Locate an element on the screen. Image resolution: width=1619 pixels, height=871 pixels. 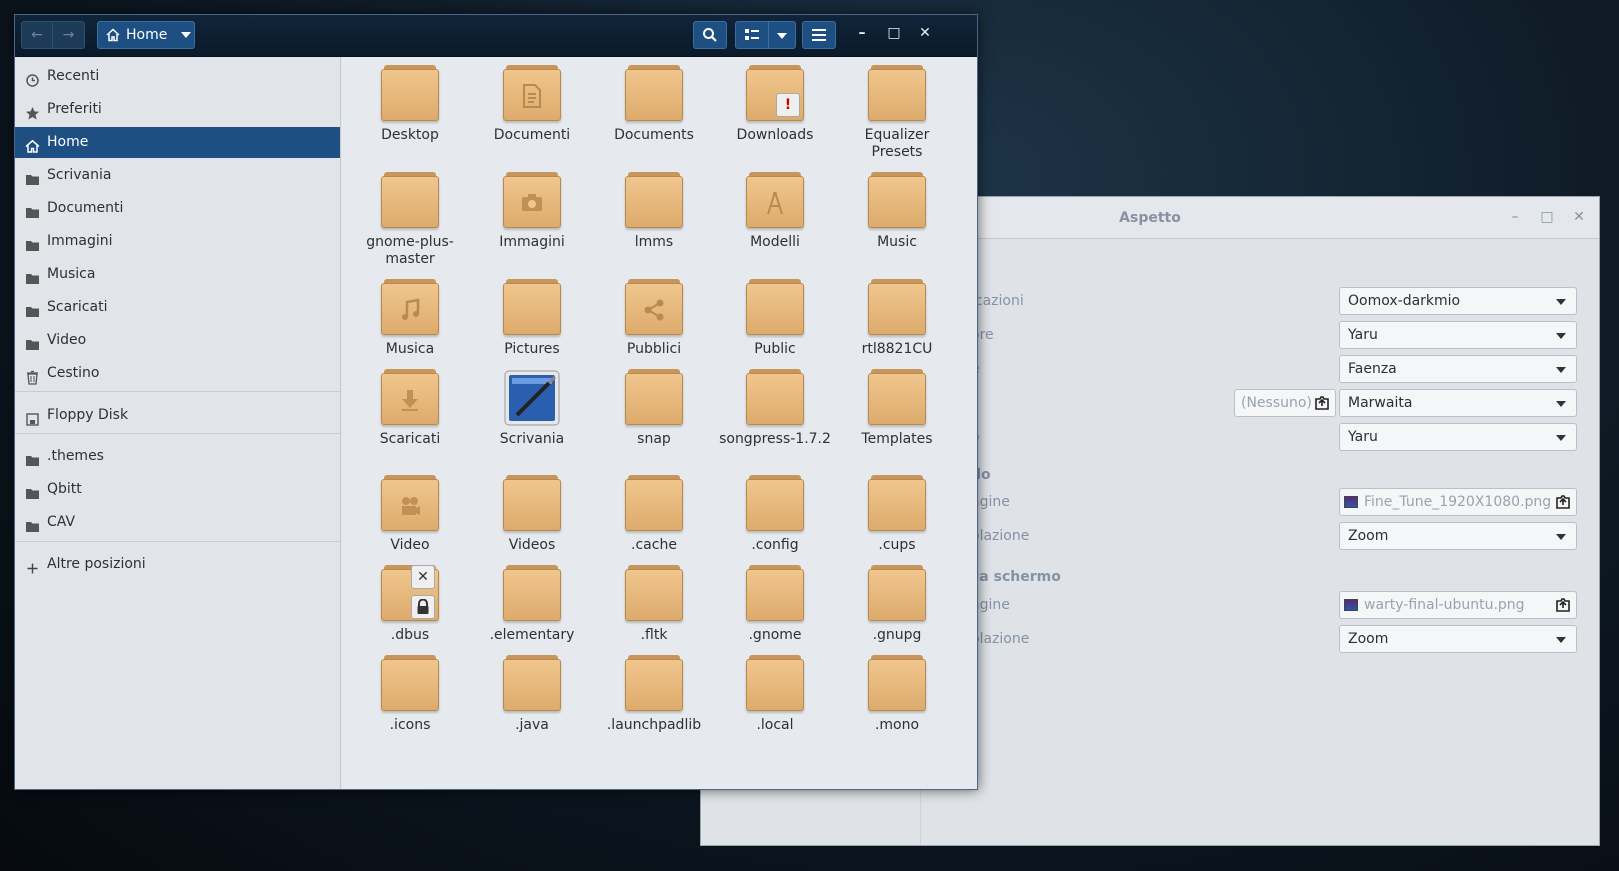
folder-item-scrivania: Scrivania is located at coordinates (532, 408).